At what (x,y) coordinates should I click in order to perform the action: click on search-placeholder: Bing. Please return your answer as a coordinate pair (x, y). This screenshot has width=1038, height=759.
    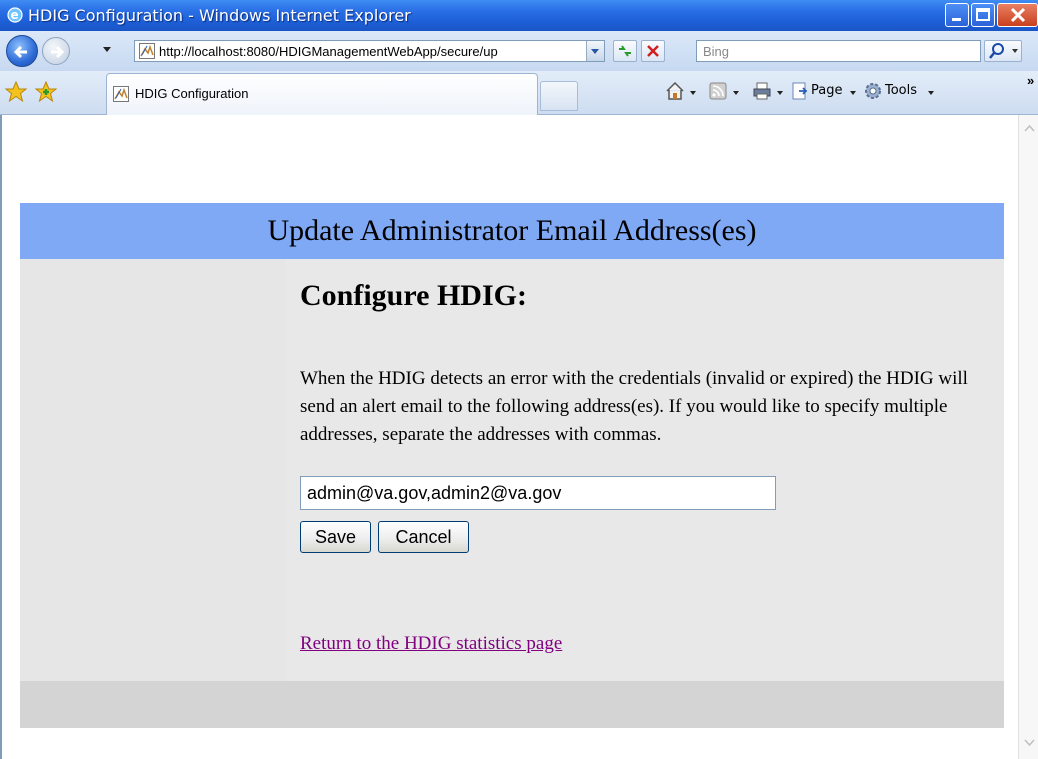
    Looking at the image, I should click on (716, 51).